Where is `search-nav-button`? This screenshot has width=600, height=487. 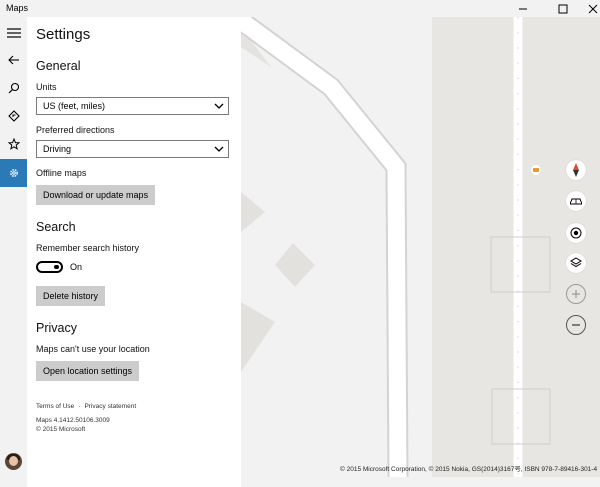 search-nav-button is located at coordinates (13, 88).